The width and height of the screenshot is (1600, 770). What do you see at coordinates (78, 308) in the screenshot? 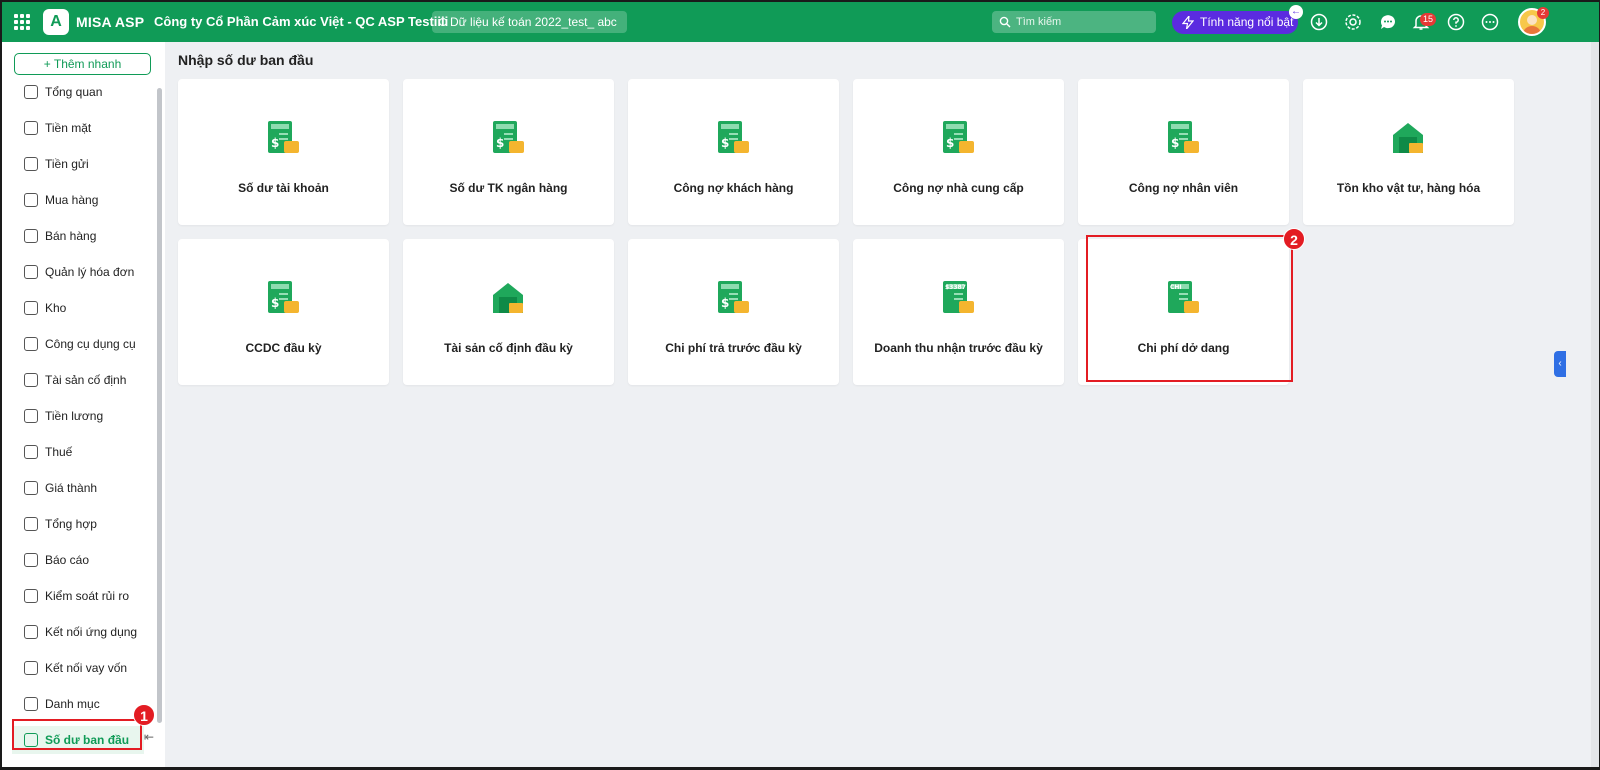
I see `sidebar-item: Kho` at bounding box center [78, 308].